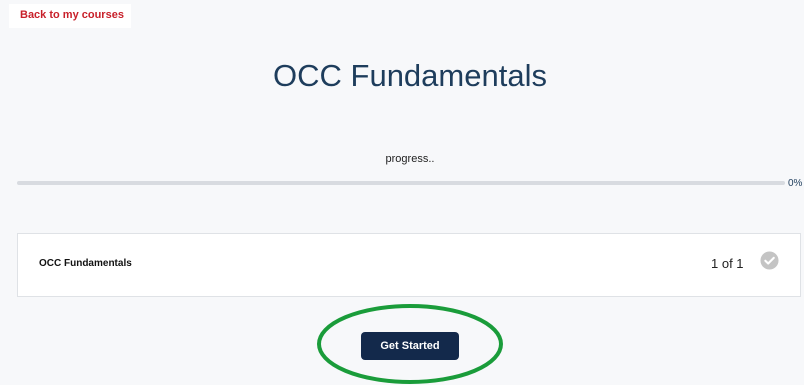 The height and width of the screenshot is (385, 804). What do you see at coordinates (401, 183) in the screenshot?
I see `progress-bar` at bounding box center [401, 183].